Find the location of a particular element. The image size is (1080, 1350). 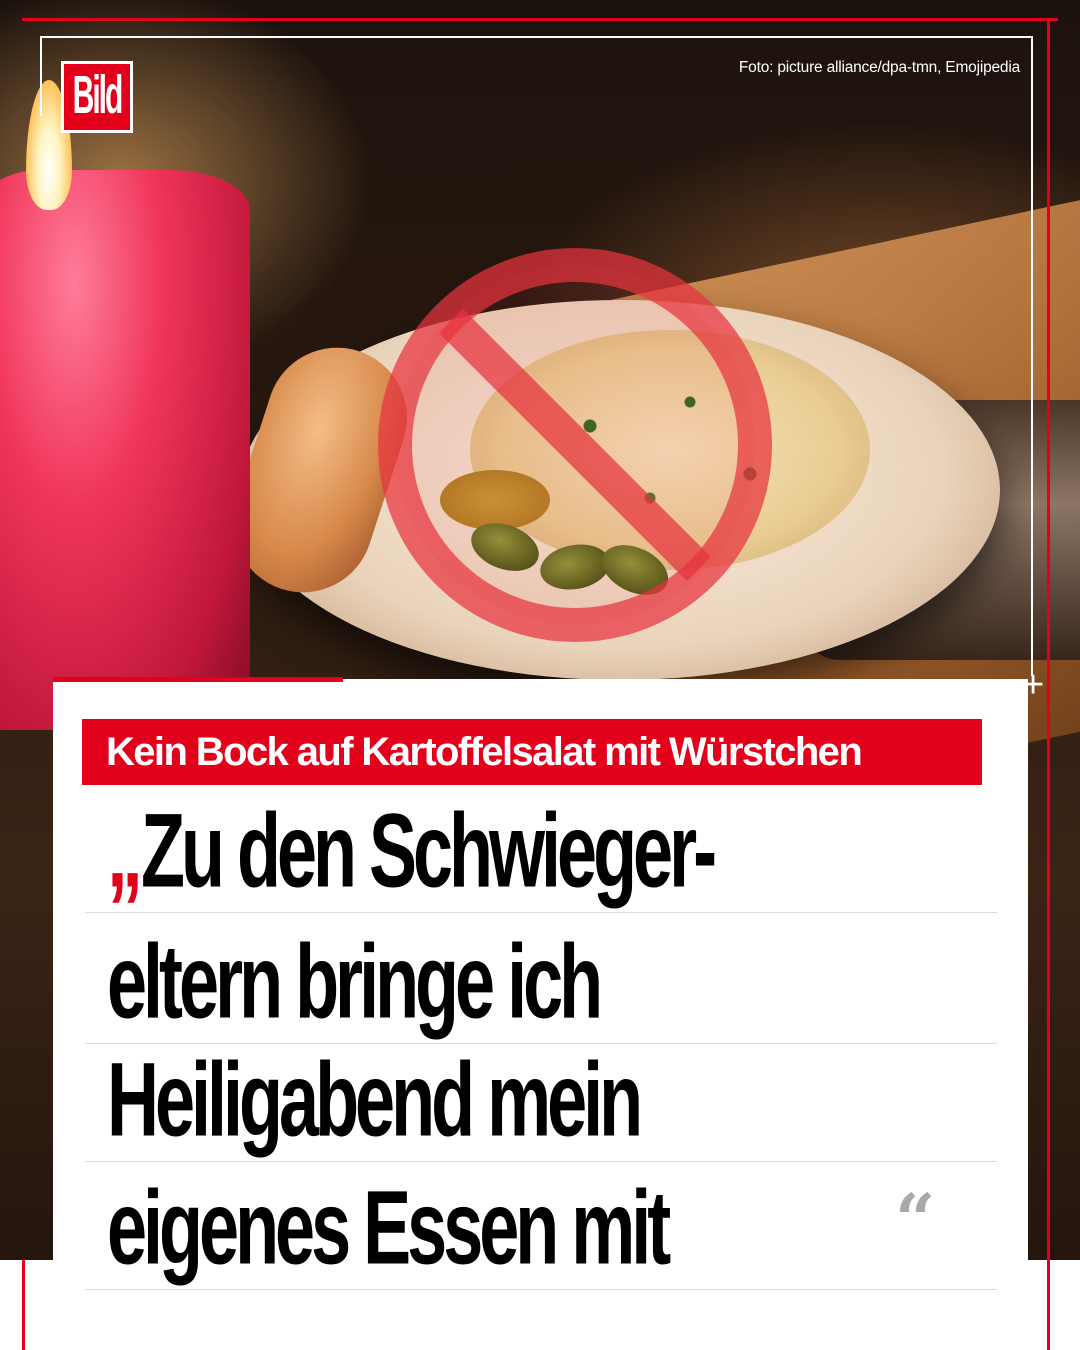

candle is located at coordinates (125, 450).